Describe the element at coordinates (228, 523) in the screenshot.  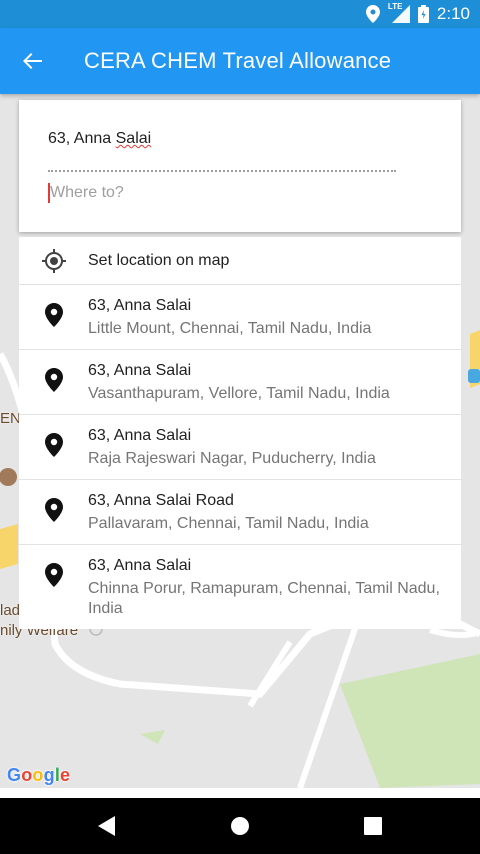
I see `suggestion-subtitle: Pallavaram, Chennai, Tamil Nadu, India` at that location.